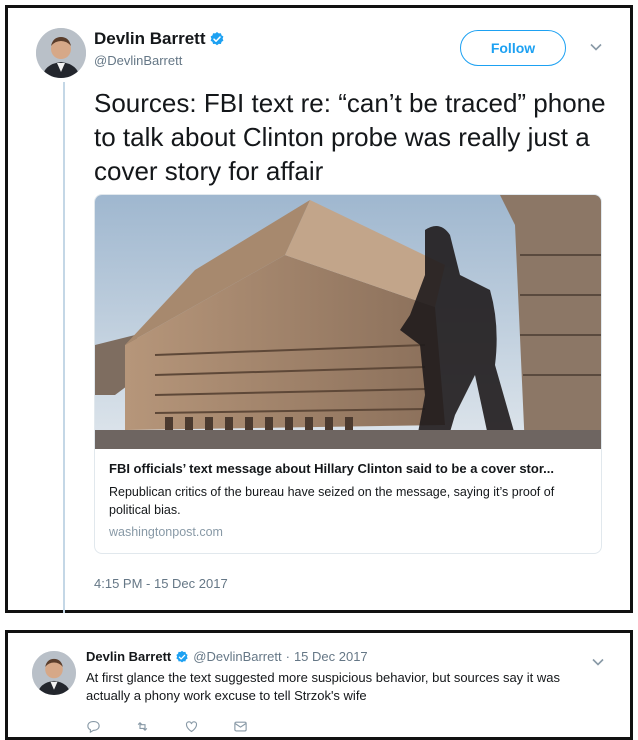  Describe the element at coordinates (138, 60) in the screenshot. I see `author-handle: @DevlinBarrett` at that location.